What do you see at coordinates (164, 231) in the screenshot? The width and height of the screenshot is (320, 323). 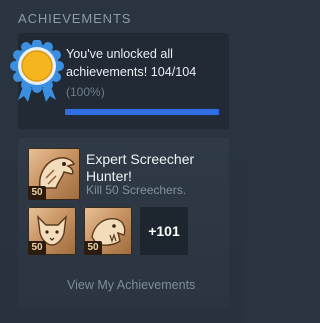 I see `more-achievements-count: +101` at bounding box center [164, 231].